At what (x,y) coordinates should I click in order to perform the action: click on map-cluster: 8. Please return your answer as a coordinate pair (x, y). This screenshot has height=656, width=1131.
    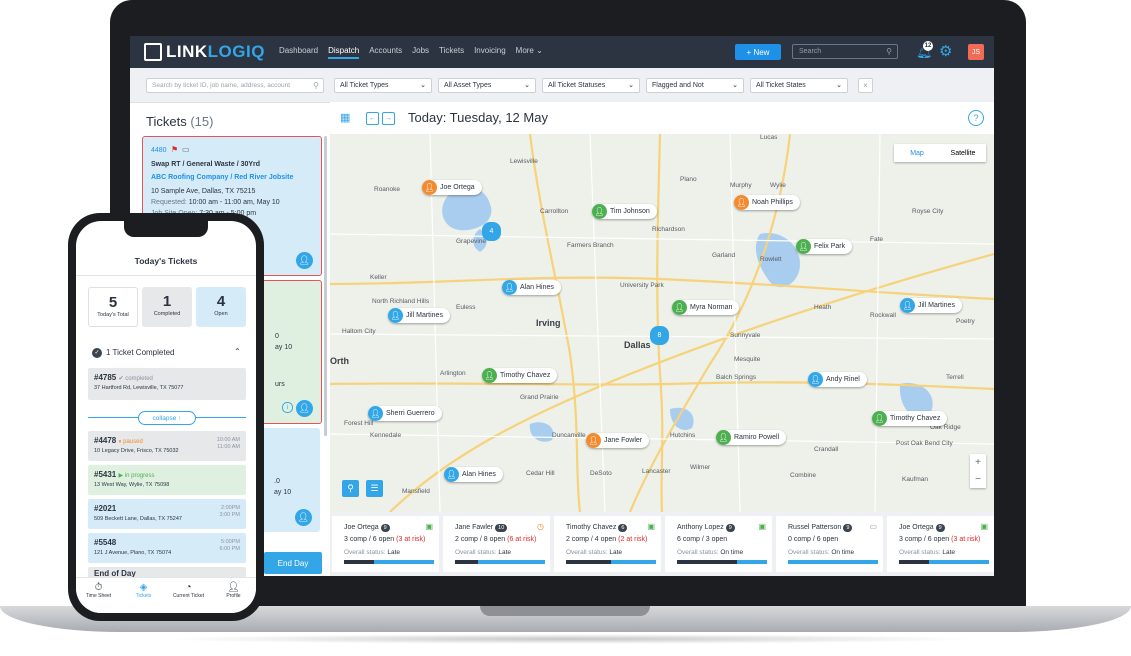
    Looking at the image, I should click on (659, 335).